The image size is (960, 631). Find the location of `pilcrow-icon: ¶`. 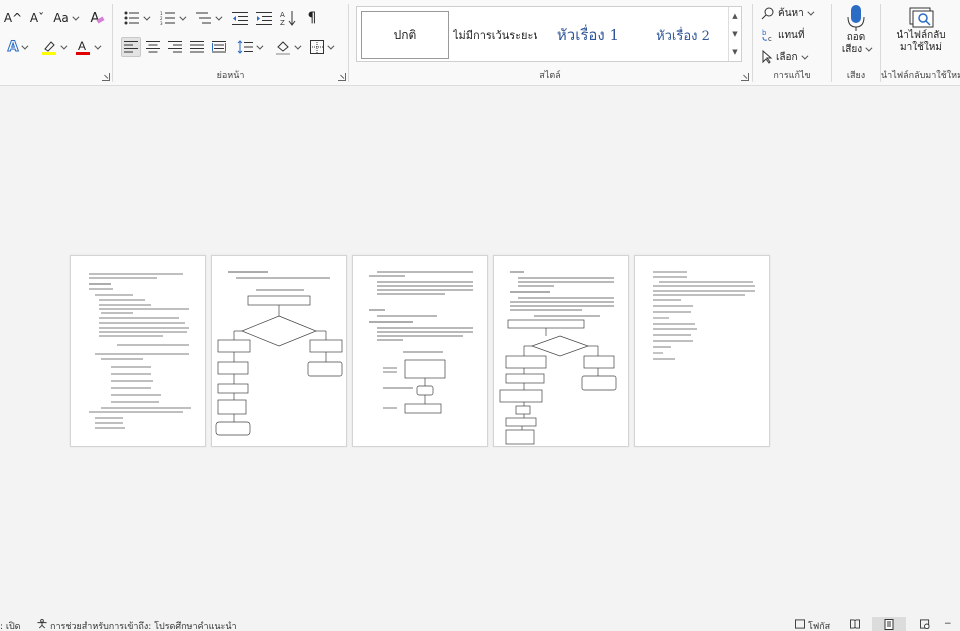

pilcrow-icon: ¶ is located at coordinates (312, 18).